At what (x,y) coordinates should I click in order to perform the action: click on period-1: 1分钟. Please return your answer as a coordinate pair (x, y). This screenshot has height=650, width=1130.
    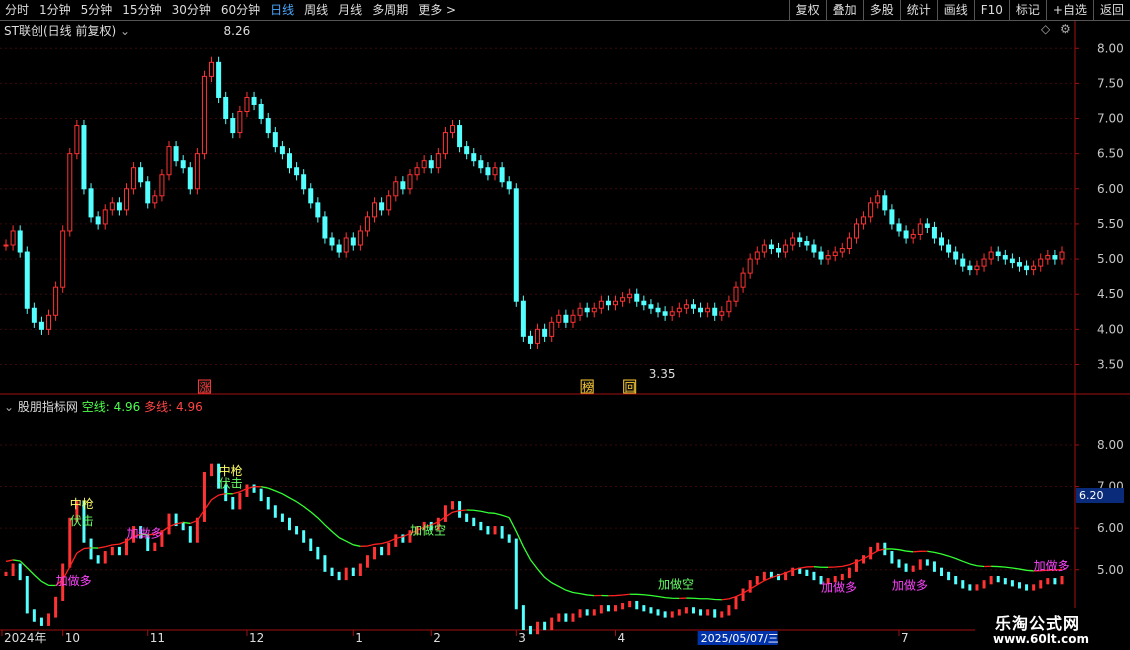
    Looking at the image, I should click on (55, 10).